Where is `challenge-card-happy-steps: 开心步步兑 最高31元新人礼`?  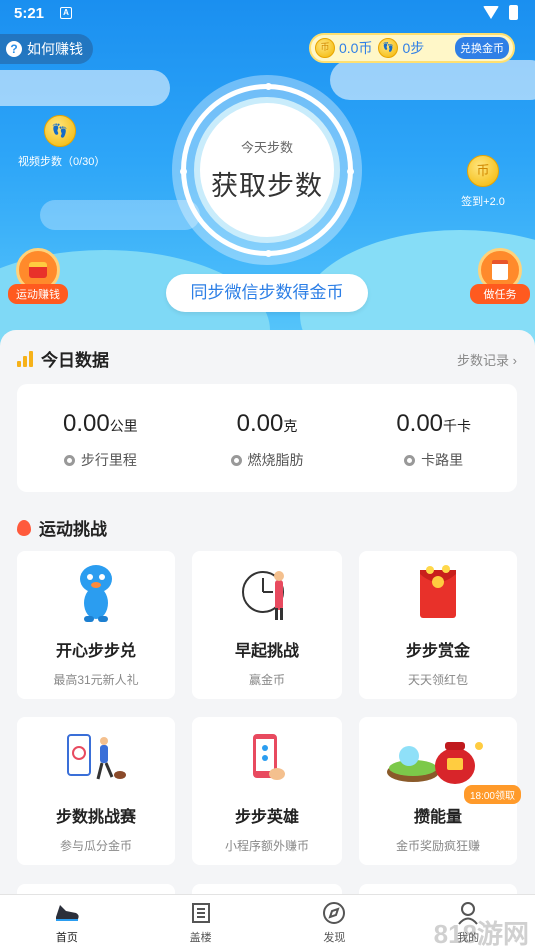 challenge-card-happy-steps: 开心步步兑 最高31元新人礼 is located at coordinates (96, 625).